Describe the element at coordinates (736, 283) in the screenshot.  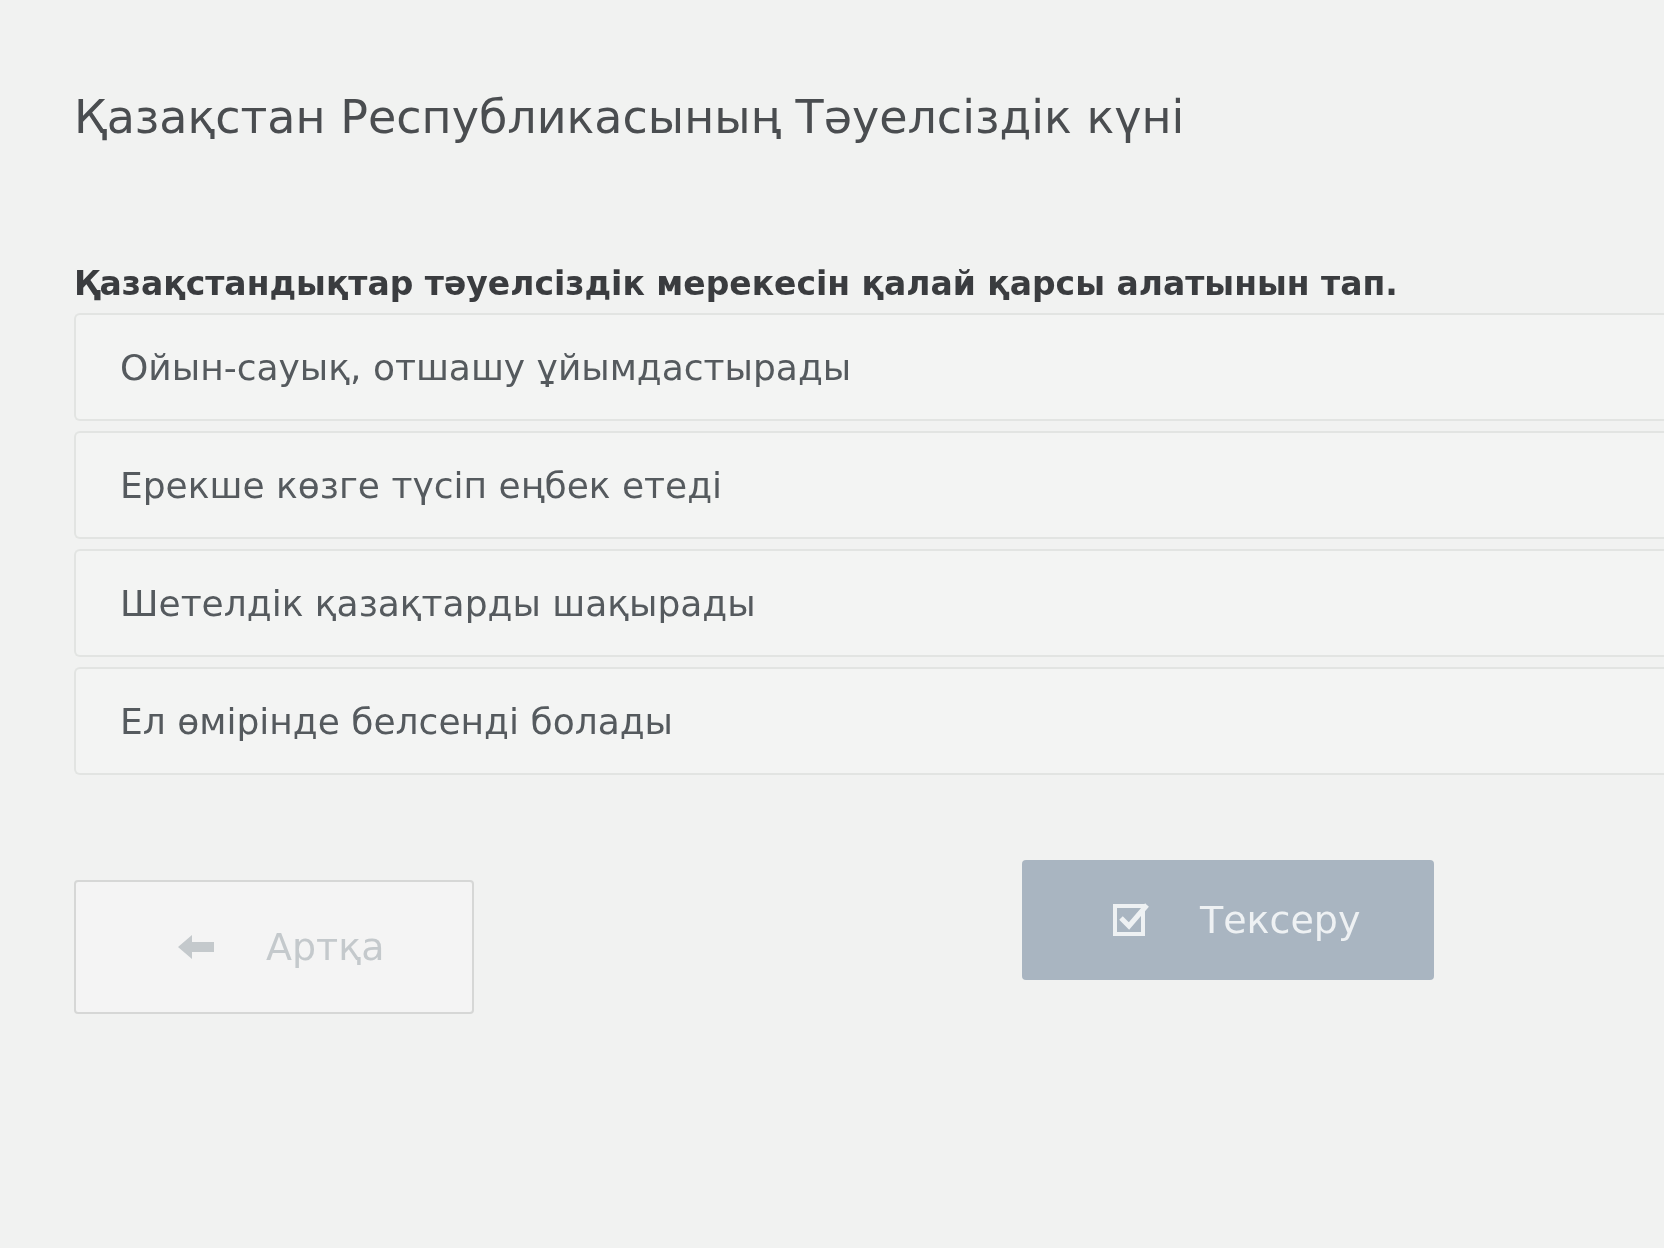
I see `question-text: Қазақстандықтар тәуелсіздік мерекесін қалай қарсы алатынын тап.` at that location.